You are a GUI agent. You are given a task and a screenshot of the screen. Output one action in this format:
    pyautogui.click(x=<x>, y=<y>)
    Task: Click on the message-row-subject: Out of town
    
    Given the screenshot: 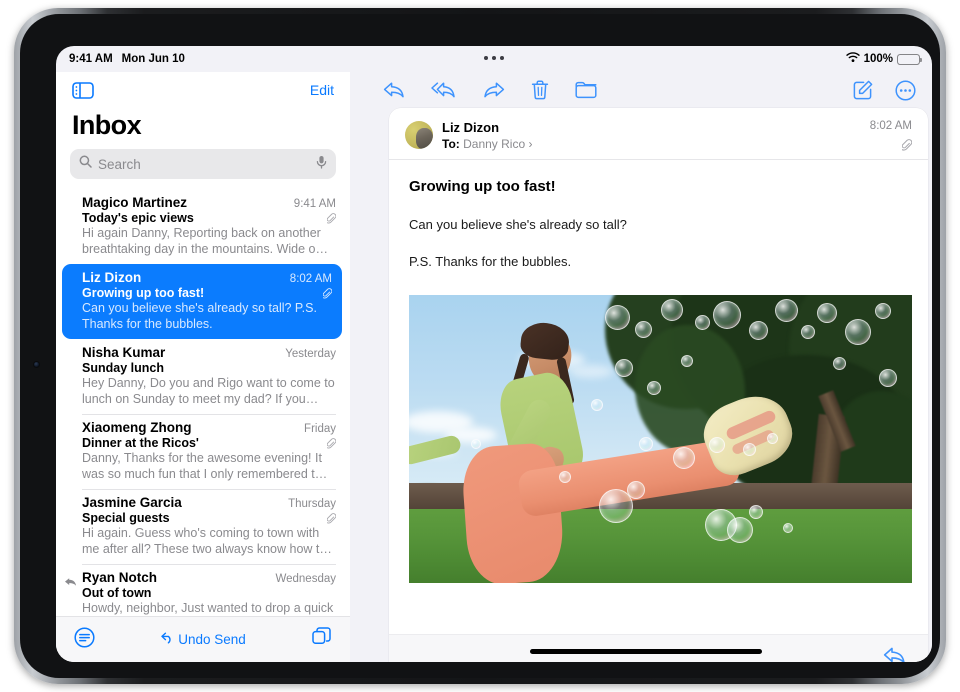 What is the action you would take?
    pyautogui.click(x=209, y=593)
    